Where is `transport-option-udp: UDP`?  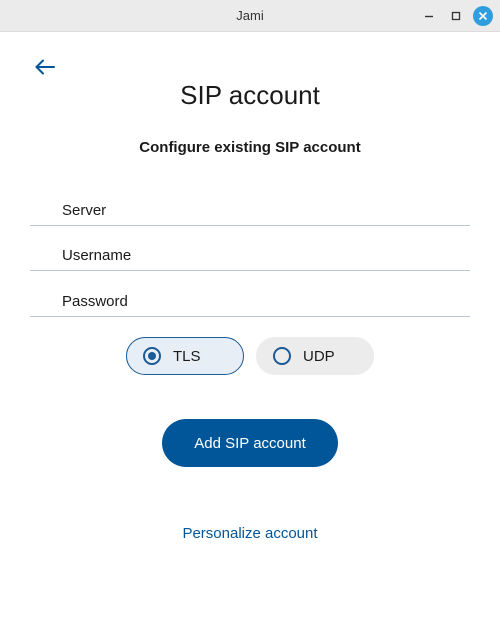
transport-option-udp: UDP is located at coordinates (315, 356).